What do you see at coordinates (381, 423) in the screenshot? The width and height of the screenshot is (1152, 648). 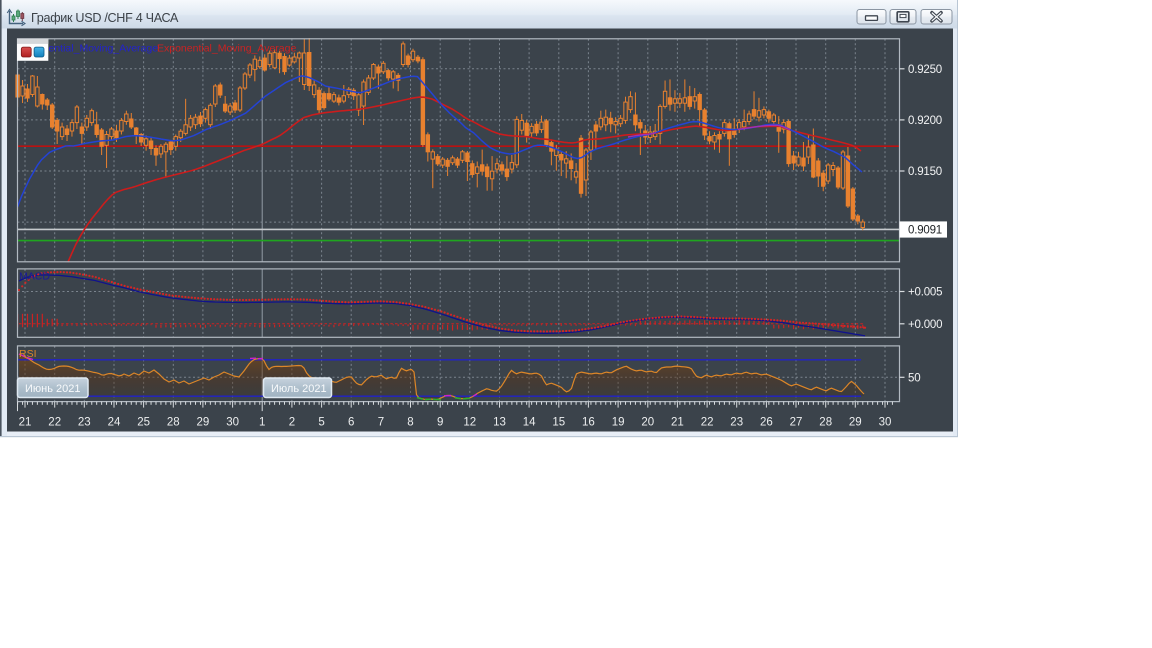 I see `svg-text: 7` at bounding box center [381, 423].